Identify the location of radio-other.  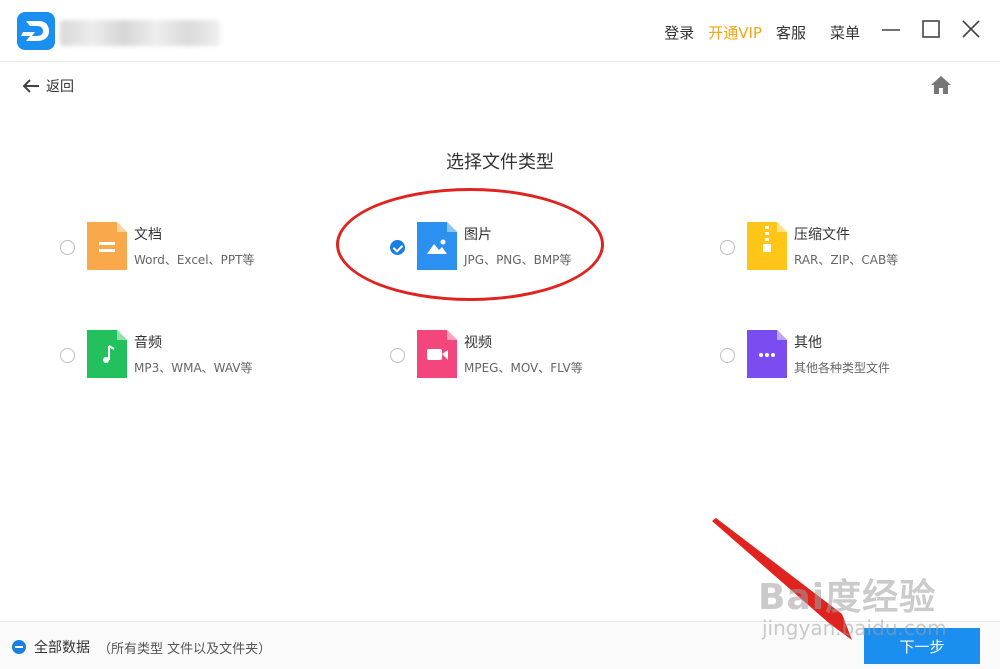
(727, 355).